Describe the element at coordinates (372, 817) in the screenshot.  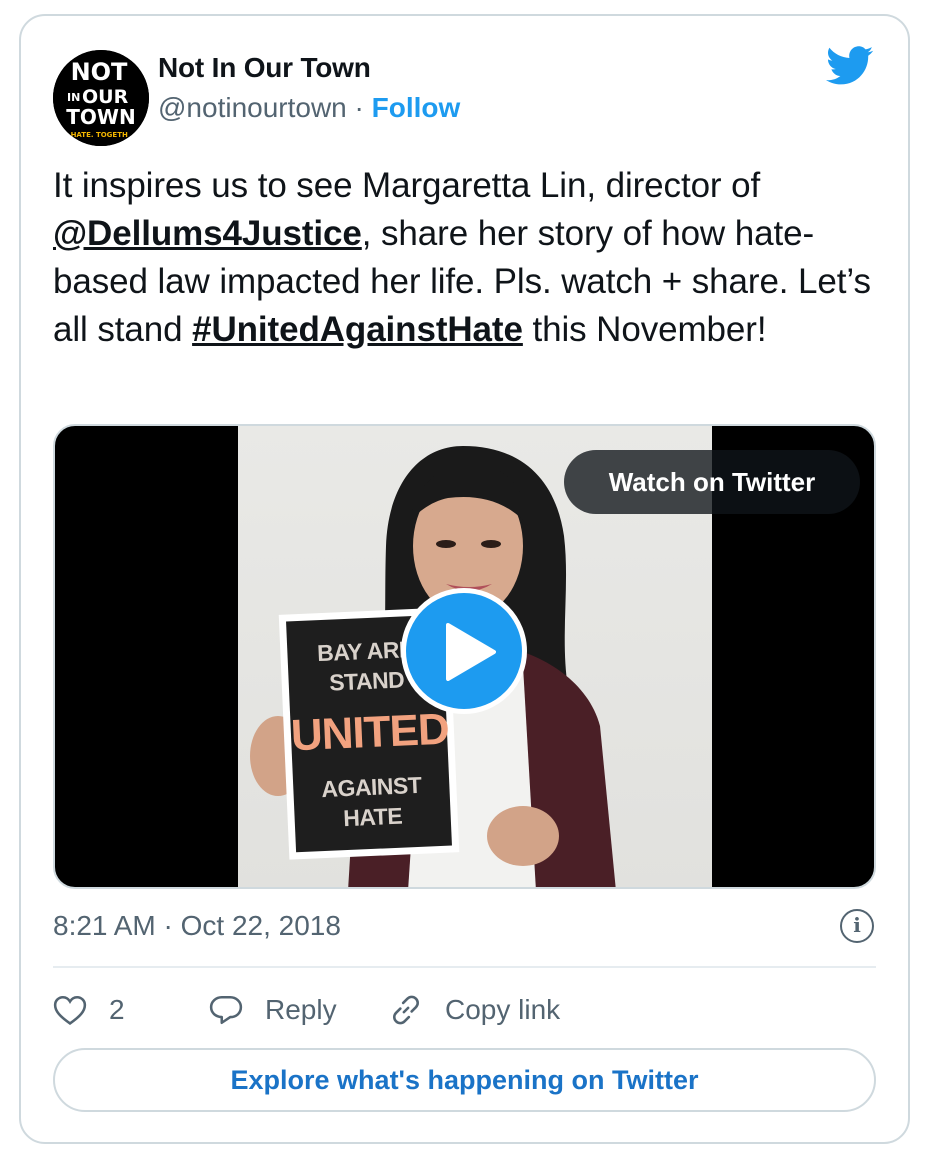
I see `sign-line: HATE` at that location.